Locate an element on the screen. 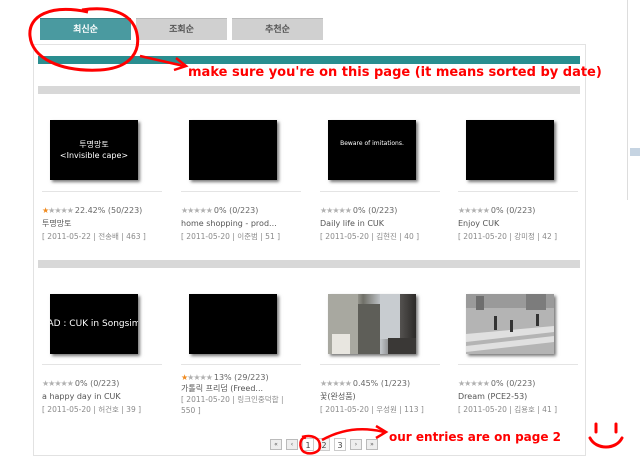 Image resolution: width=640 pixels, height=457 pixels. annotation-page-note: our entries are on page 2 is located at coordinates (475, 437).